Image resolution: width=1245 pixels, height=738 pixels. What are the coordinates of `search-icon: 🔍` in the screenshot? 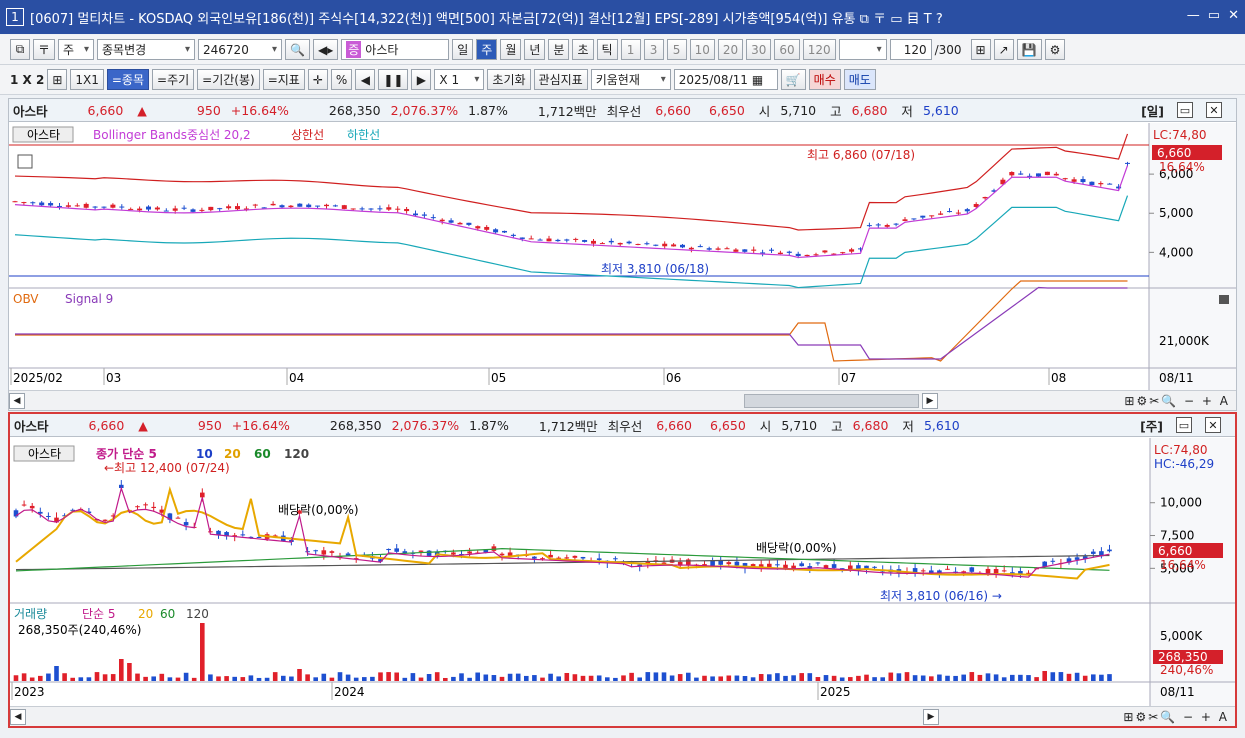 It's located at (297, 49).